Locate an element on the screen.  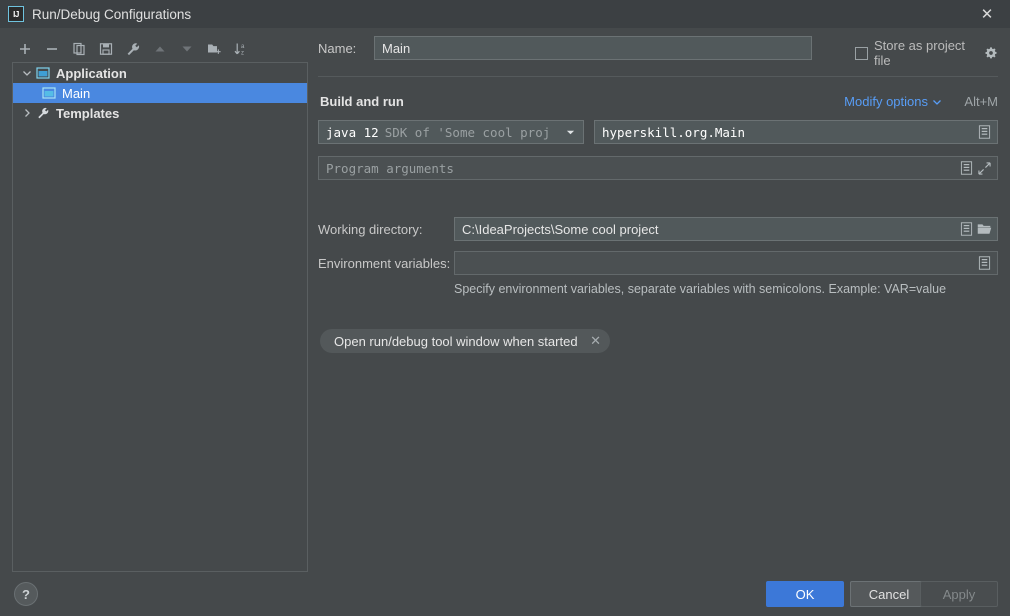
title-bar: IJ Run/Debug Configurations ✕ is located at coordinates (505, 14).